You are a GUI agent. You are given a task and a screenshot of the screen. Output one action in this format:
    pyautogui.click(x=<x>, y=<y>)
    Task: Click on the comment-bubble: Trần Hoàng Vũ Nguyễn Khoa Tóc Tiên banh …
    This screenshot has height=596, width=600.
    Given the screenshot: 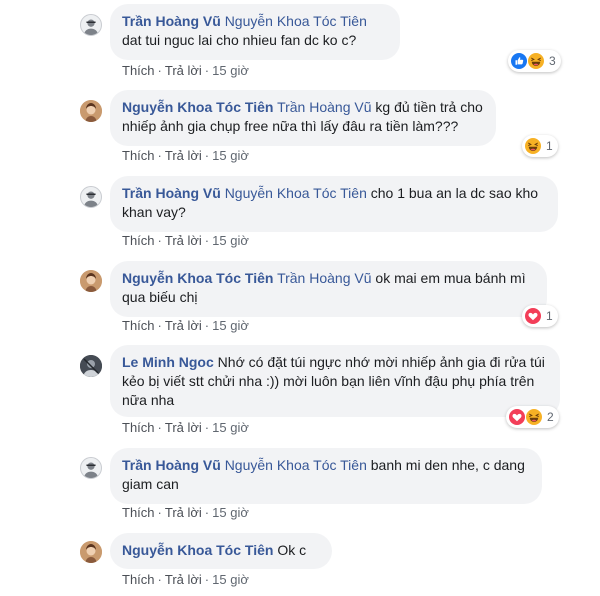 What is the action you would take?
    pyautogui.click(x=326, y=476)
    